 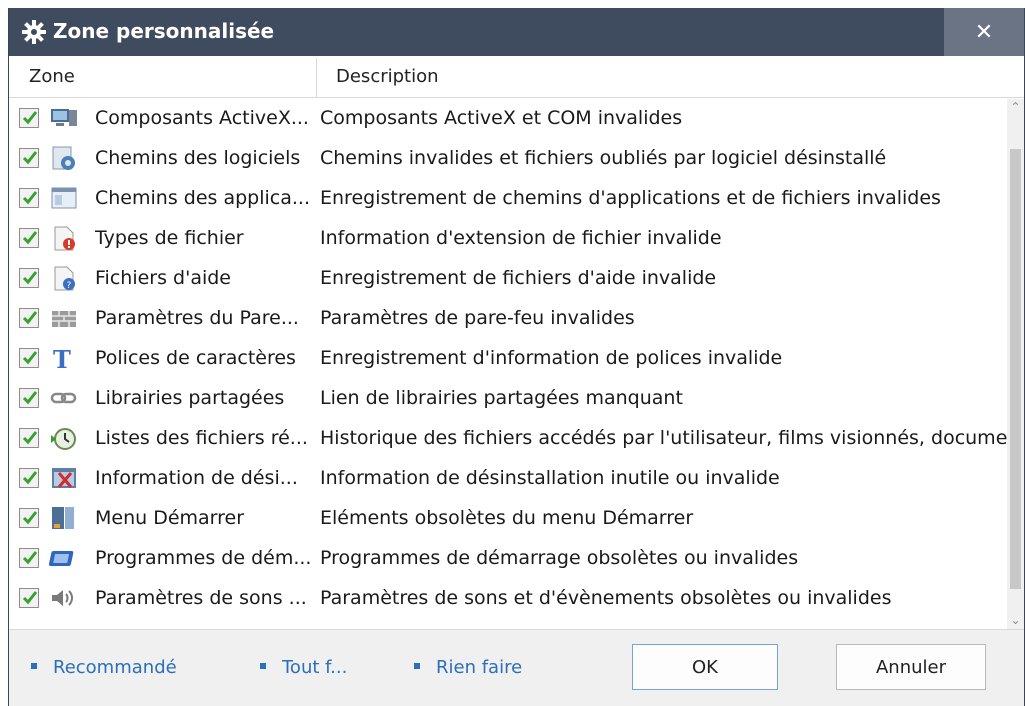 What do you see at coordinates (64, 238) in the screenshot?
I see `file-type-error-icon` at bounding box center [64, 238].